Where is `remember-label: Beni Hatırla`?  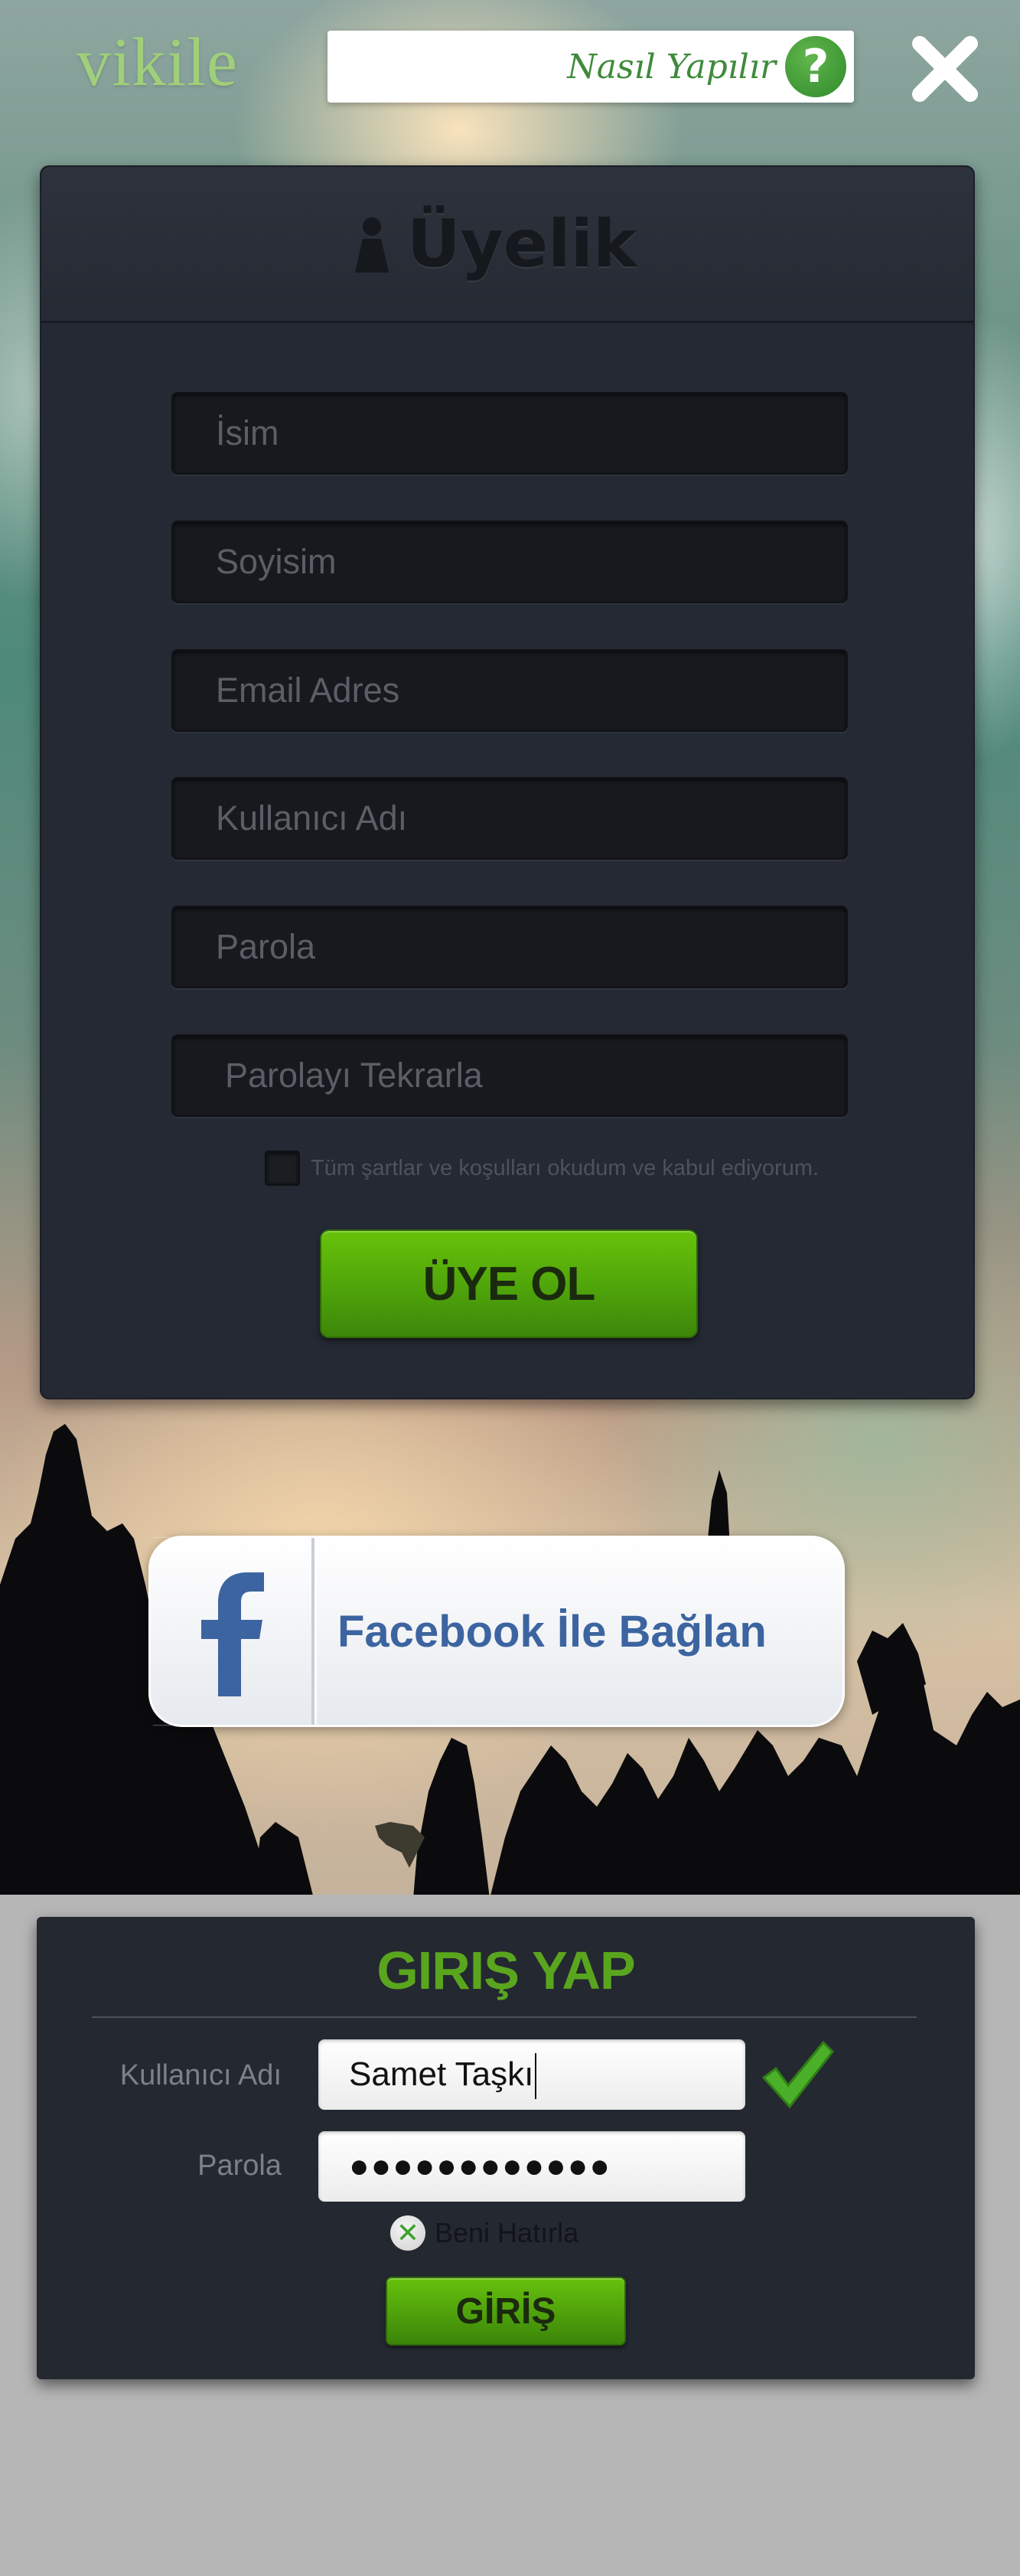
remember-label: Beni Hatırla is located at coordinates (507, 2232).